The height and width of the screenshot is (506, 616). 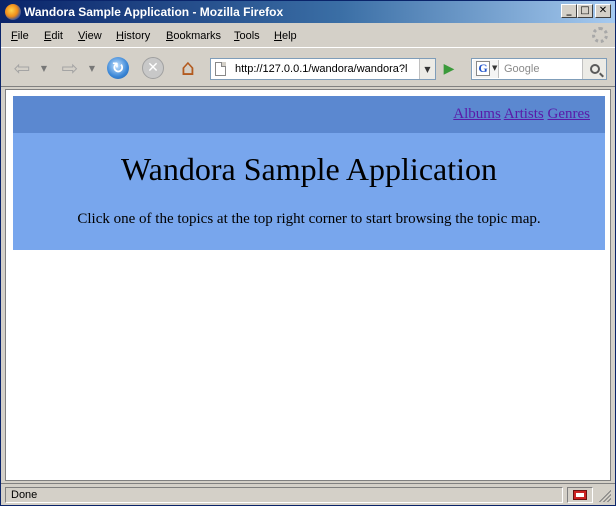 What do you see at coordinates (247, 36) in the screenshot?
I see `menu-tools: Tools` at bounding box center [247, 36].